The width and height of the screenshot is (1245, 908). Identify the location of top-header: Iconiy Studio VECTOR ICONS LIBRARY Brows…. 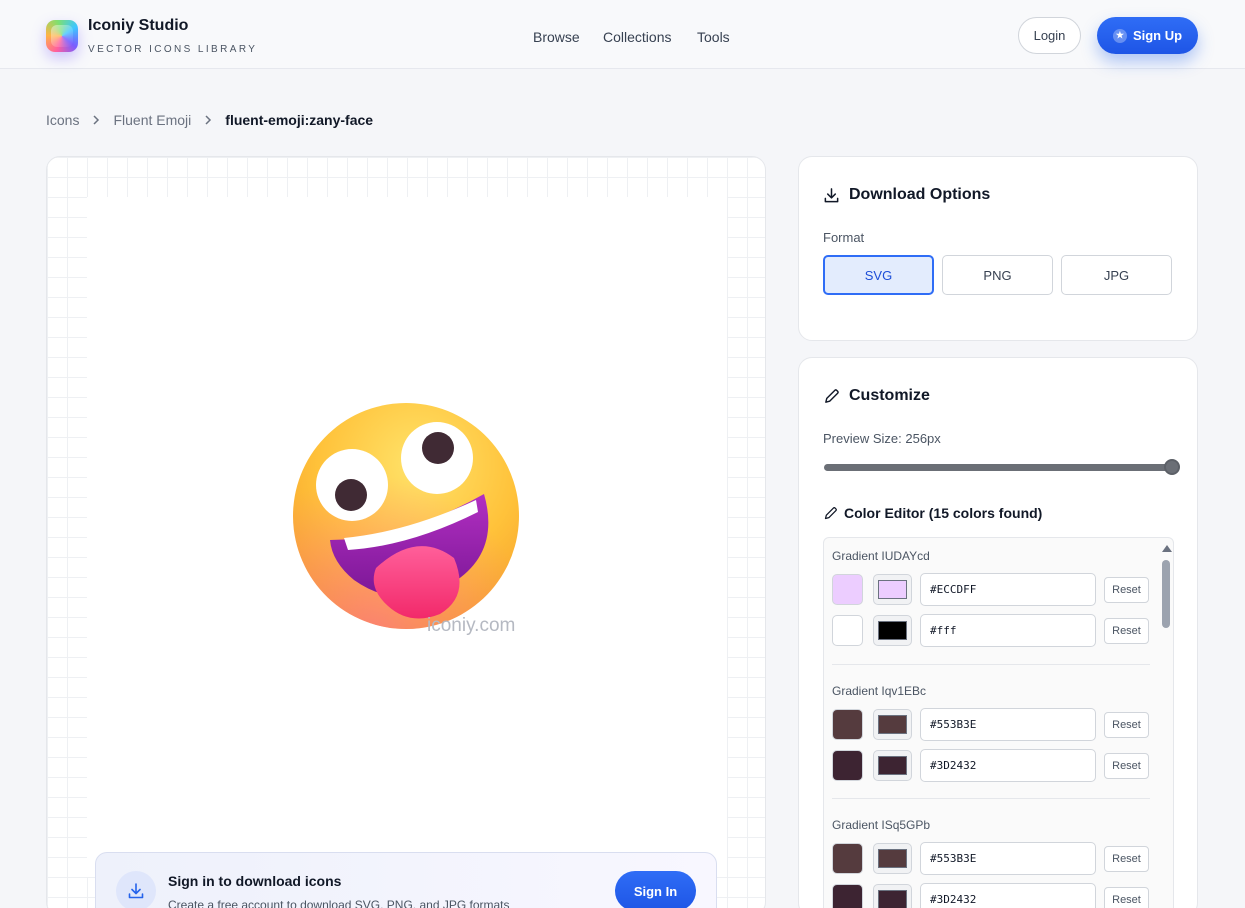
(622, 34).